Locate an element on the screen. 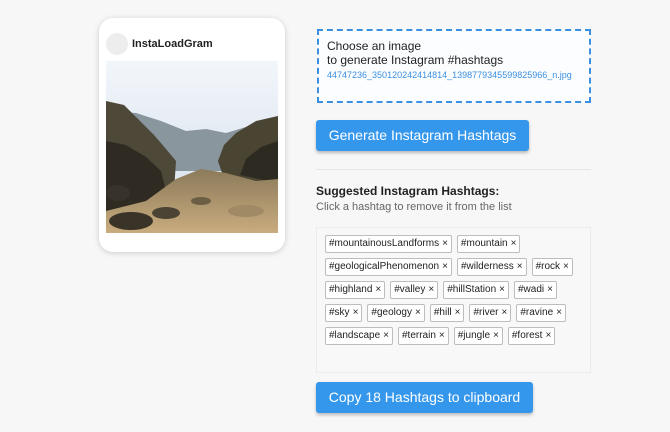 Image resolution: width=670 pixels, height=432 pixels. copy-hashtags-button: Copy 18 Hashtags to clipboard is located at coordinates (424, 397).